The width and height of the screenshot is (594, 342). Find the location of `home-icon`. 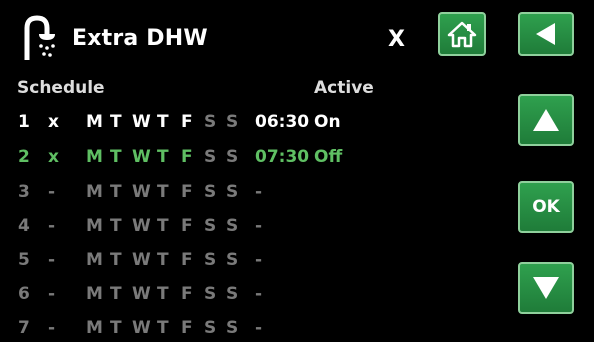

home-icon is located at coordinates (462, 34).